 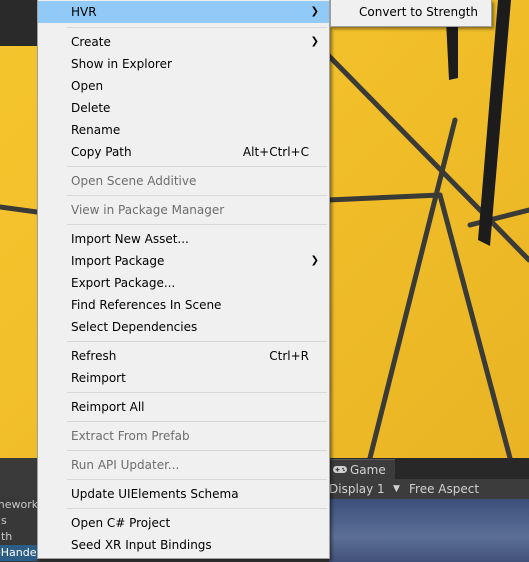 I want to click on menu-item-seed-xr-input-bindings: Seed XR Input Bindings, so click(x=183, y=545).